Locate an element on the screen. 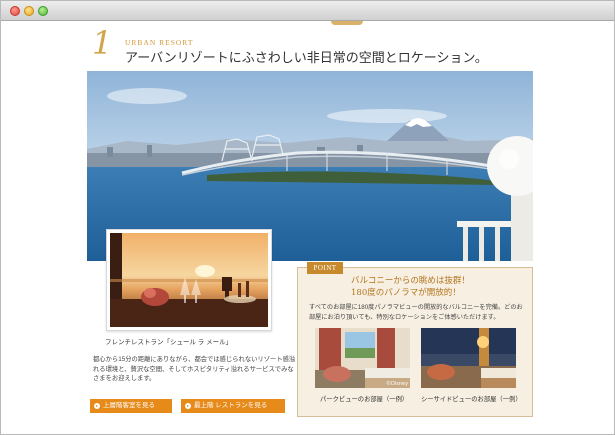 The image size is (615, 435). room-watermark: ©Disney is located at coordinates (397, 383).